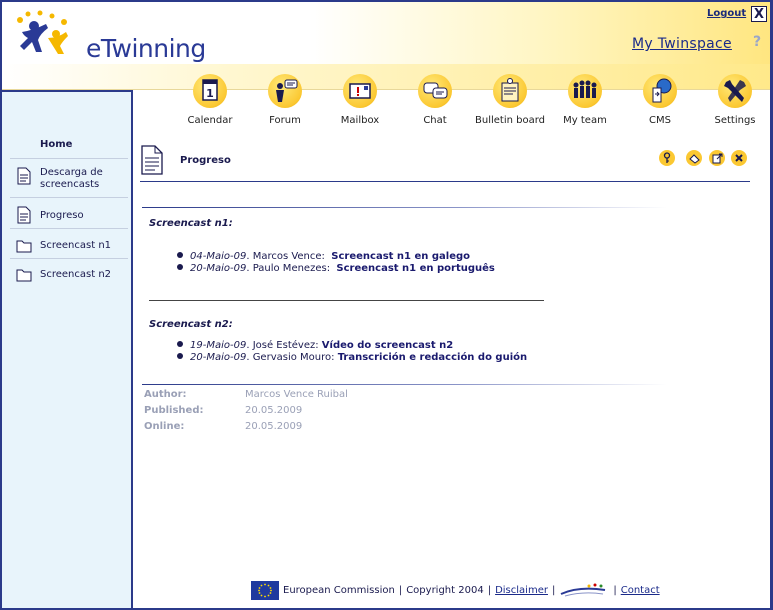  Describe the element at coordinates (71, 178) in the screenshot. I see `sidebar-item-label: Descarga de screencasts` at that location.